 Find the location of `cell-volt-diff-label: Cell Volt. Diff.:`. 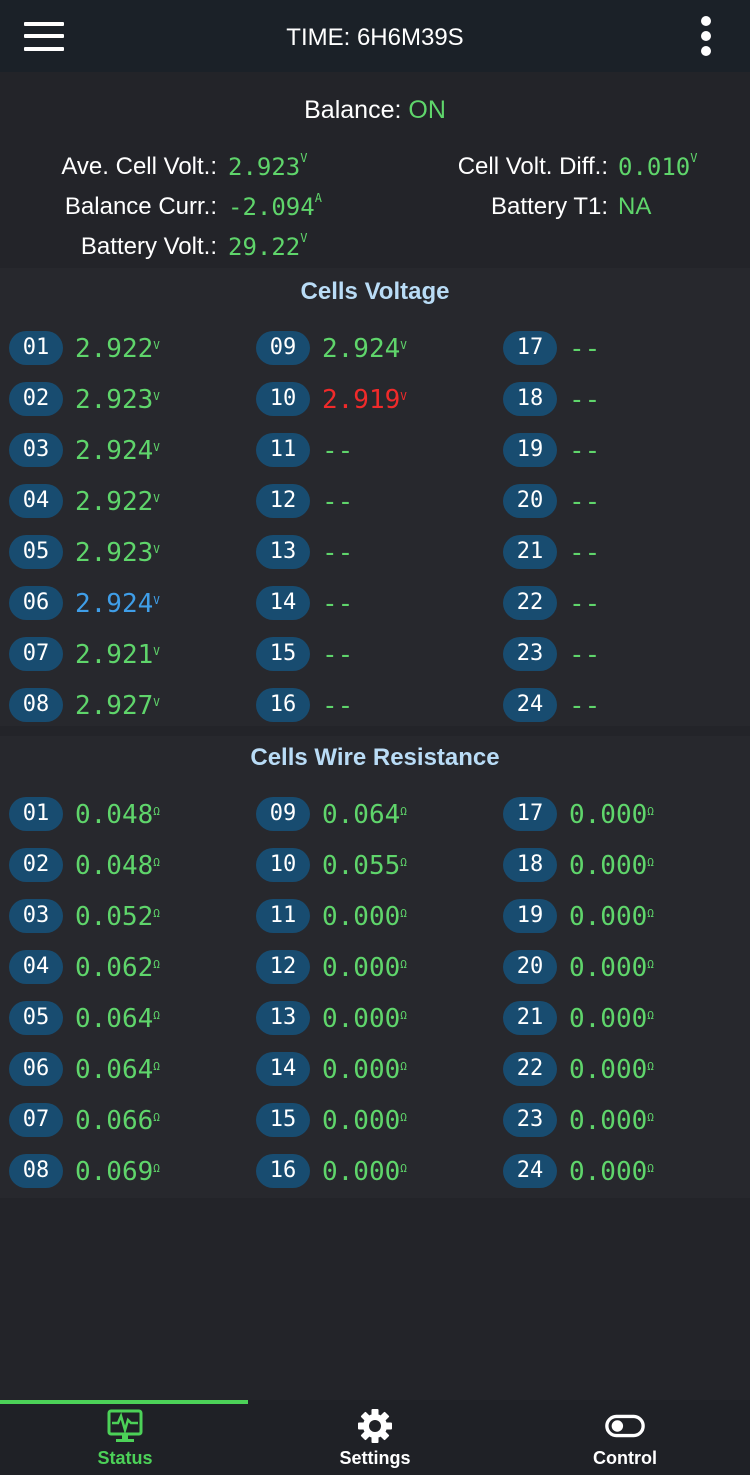

cell-volt-diff-label: Cell Volt. Diff.: is located at coordinates (532, 166).